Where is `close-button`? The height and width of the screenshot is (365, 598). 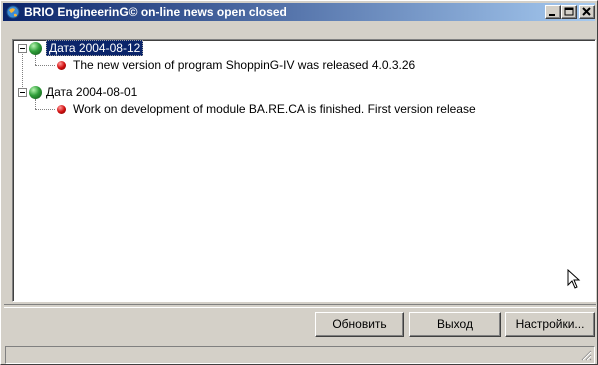
close-button is located at coordinates (587, 12).